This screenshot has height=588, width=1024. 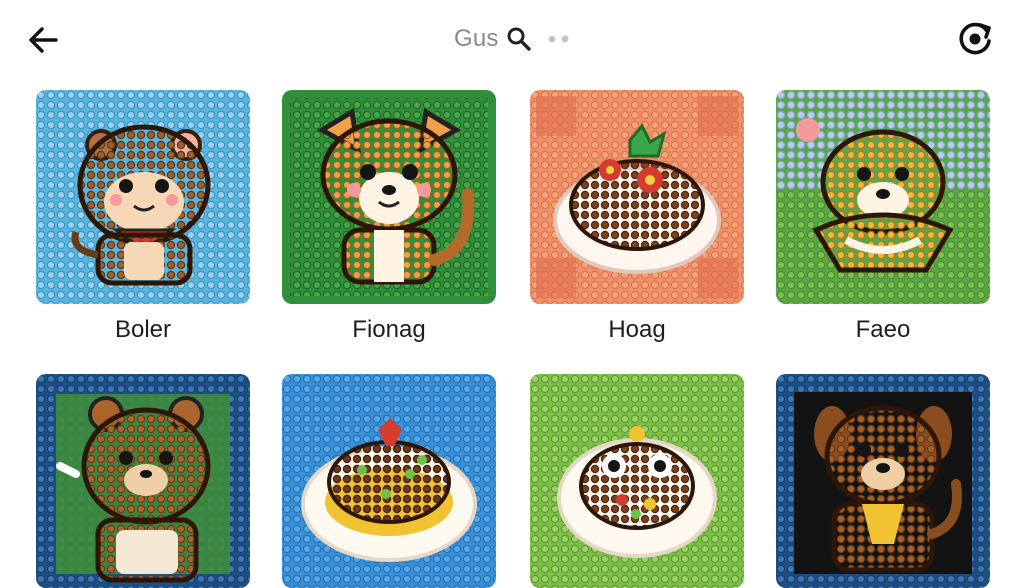 What do you see at coordinates (883, 481) in the screenshot?
I see `puppy-bead-art` at bounding box center [883, 481].